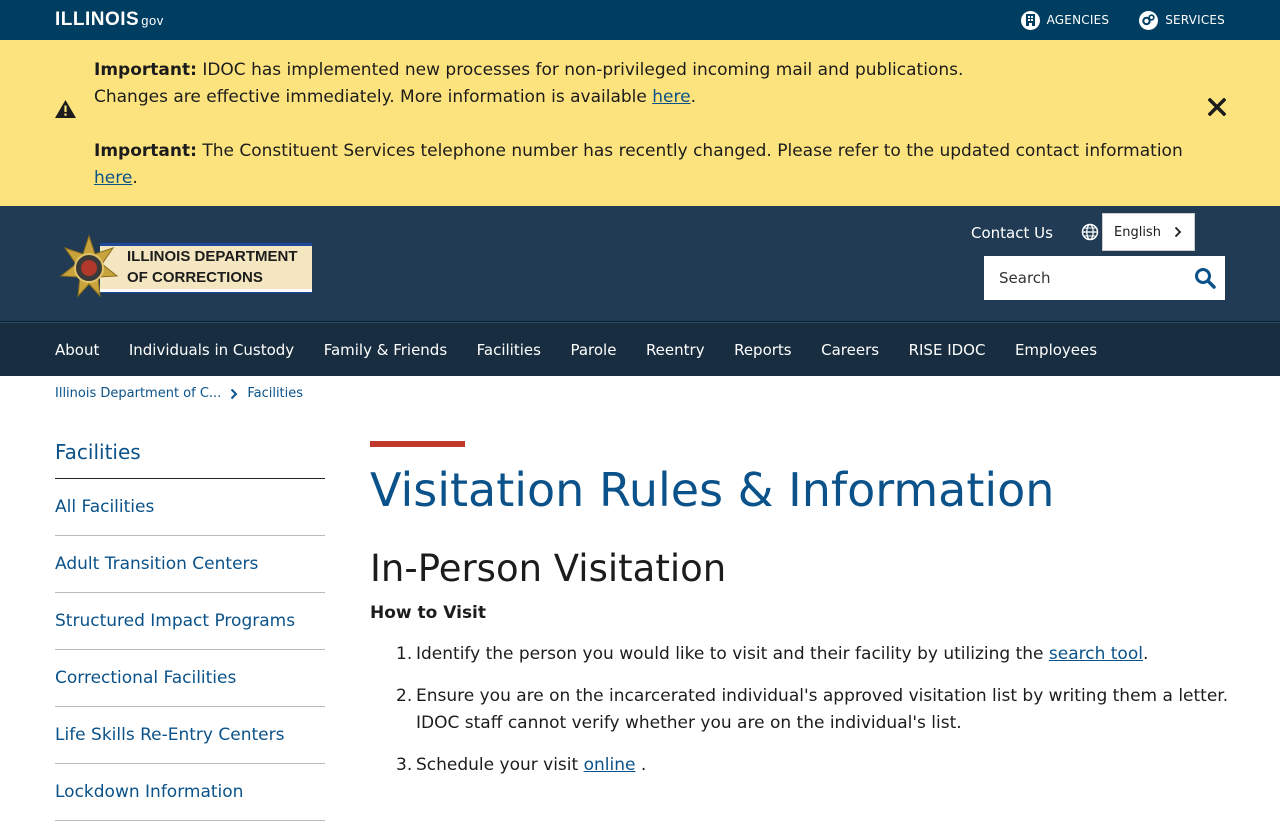 The image size is (1280, 821). Describe the element at coordinates (675, 350) in the screenshot. I see `nav-reentry: Reentry` at that location.